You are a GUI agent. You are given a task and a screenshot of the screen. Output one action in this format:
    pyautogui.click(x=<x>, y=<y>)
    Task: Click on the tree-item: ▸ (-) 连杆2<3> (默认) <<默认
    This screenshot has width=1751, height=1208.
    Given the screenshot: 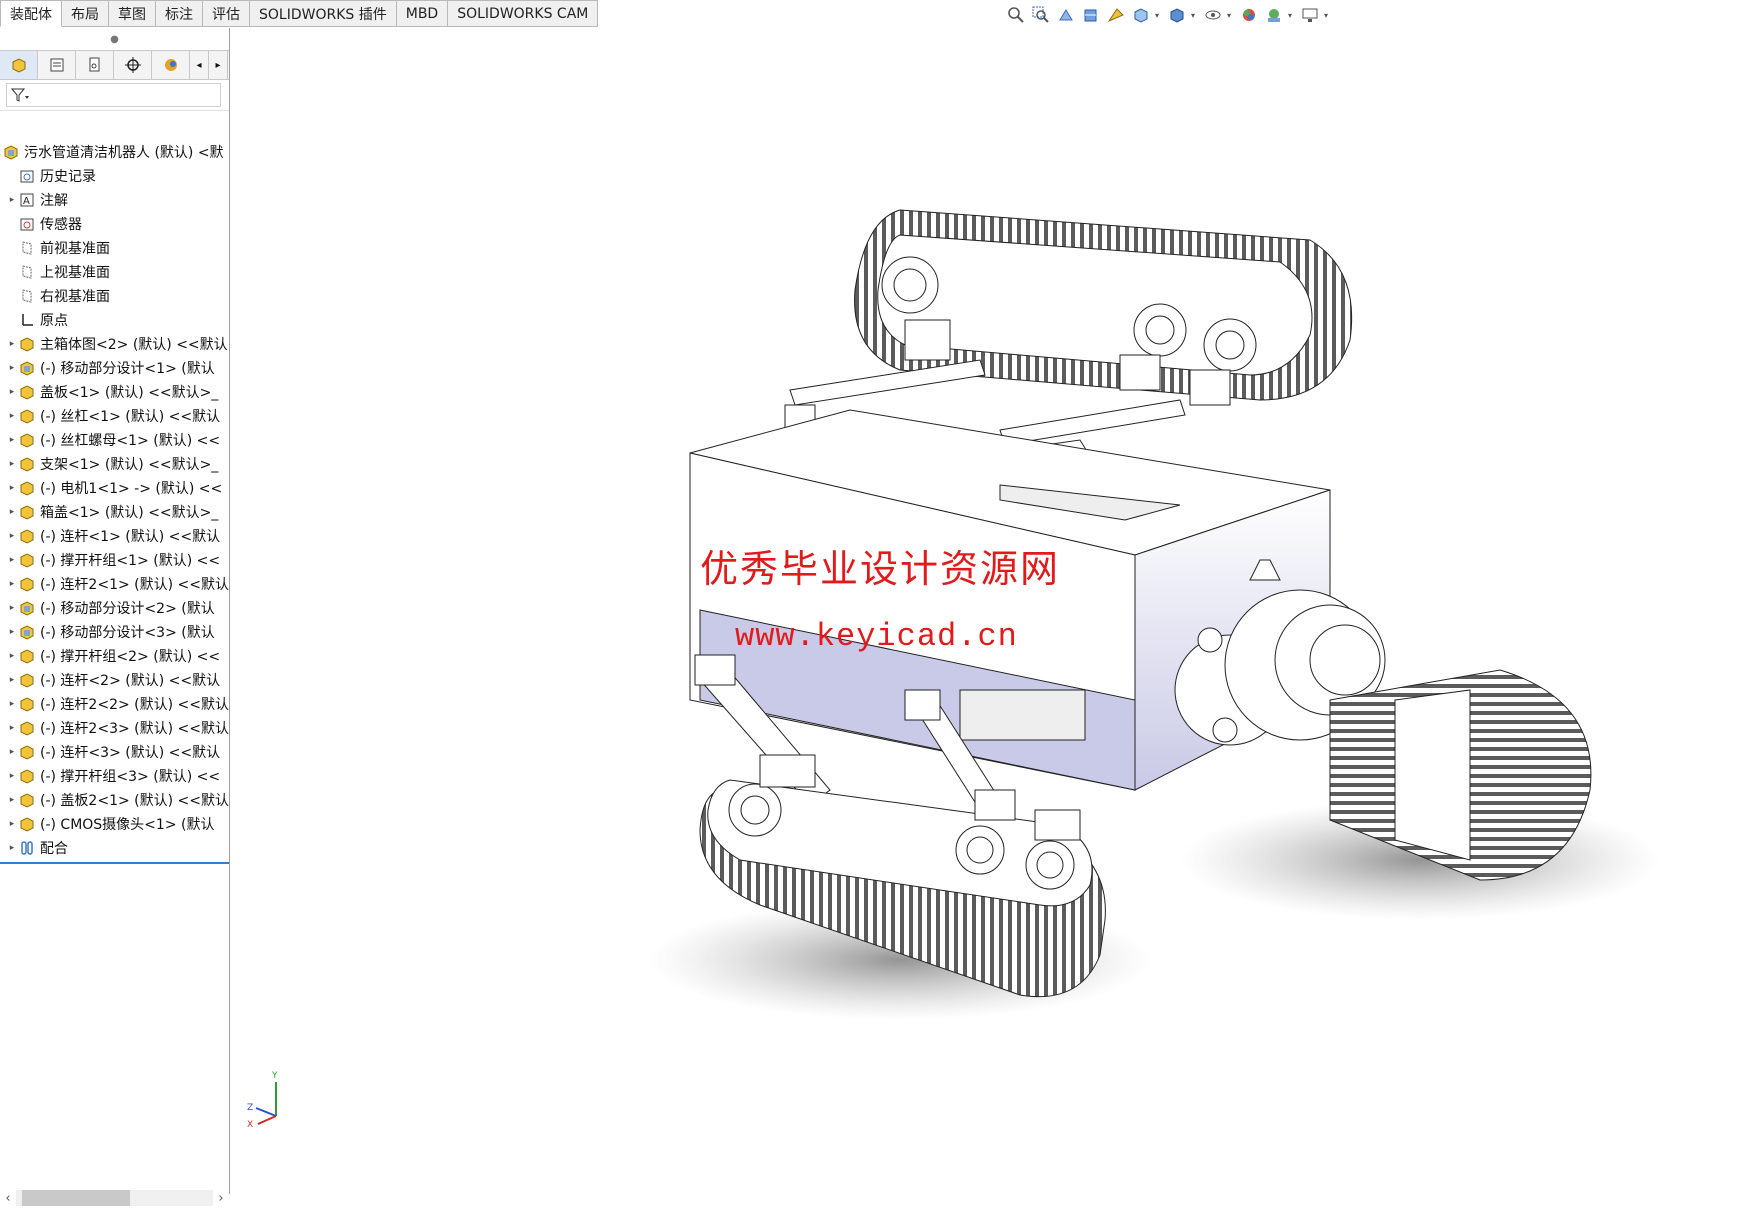 What is the action you would take?
    pyautogui.click(x=114, y=728)
    